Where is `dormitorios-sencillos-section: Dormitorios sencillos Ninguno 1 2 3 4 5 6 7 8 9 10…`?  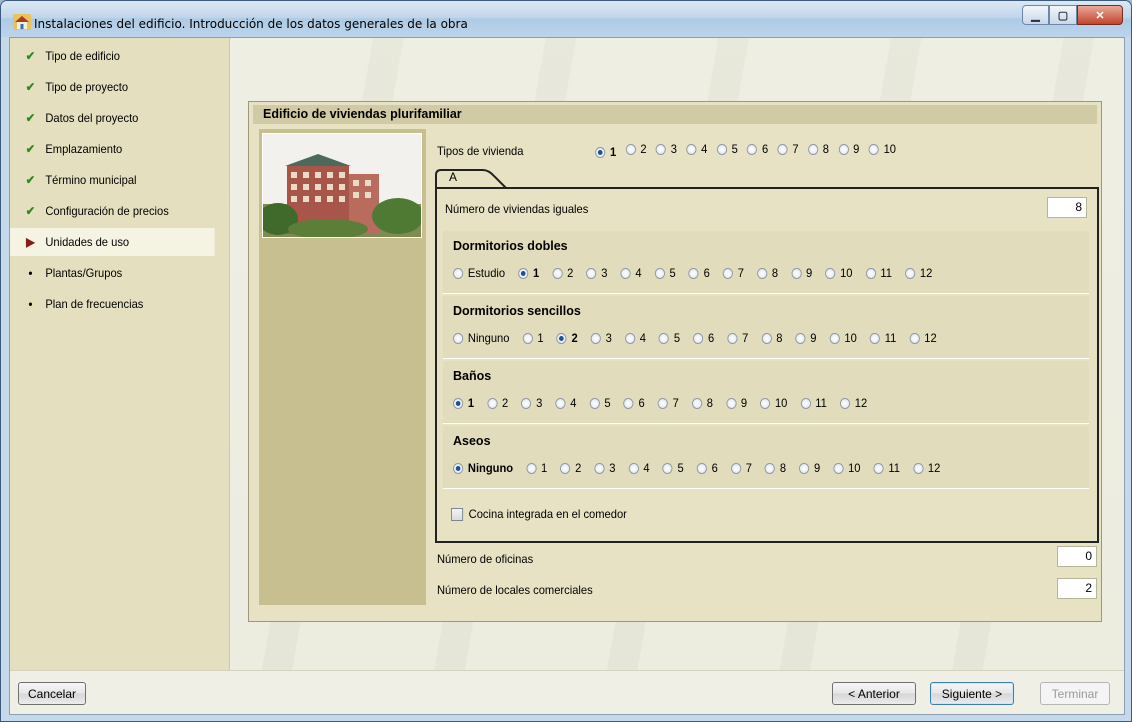 dormitorios-sencillos-section: Dormitorios sencillos Ninguno 1 2 3 4 5 6 7 8 9 10… is located at coordinates (766, 327).